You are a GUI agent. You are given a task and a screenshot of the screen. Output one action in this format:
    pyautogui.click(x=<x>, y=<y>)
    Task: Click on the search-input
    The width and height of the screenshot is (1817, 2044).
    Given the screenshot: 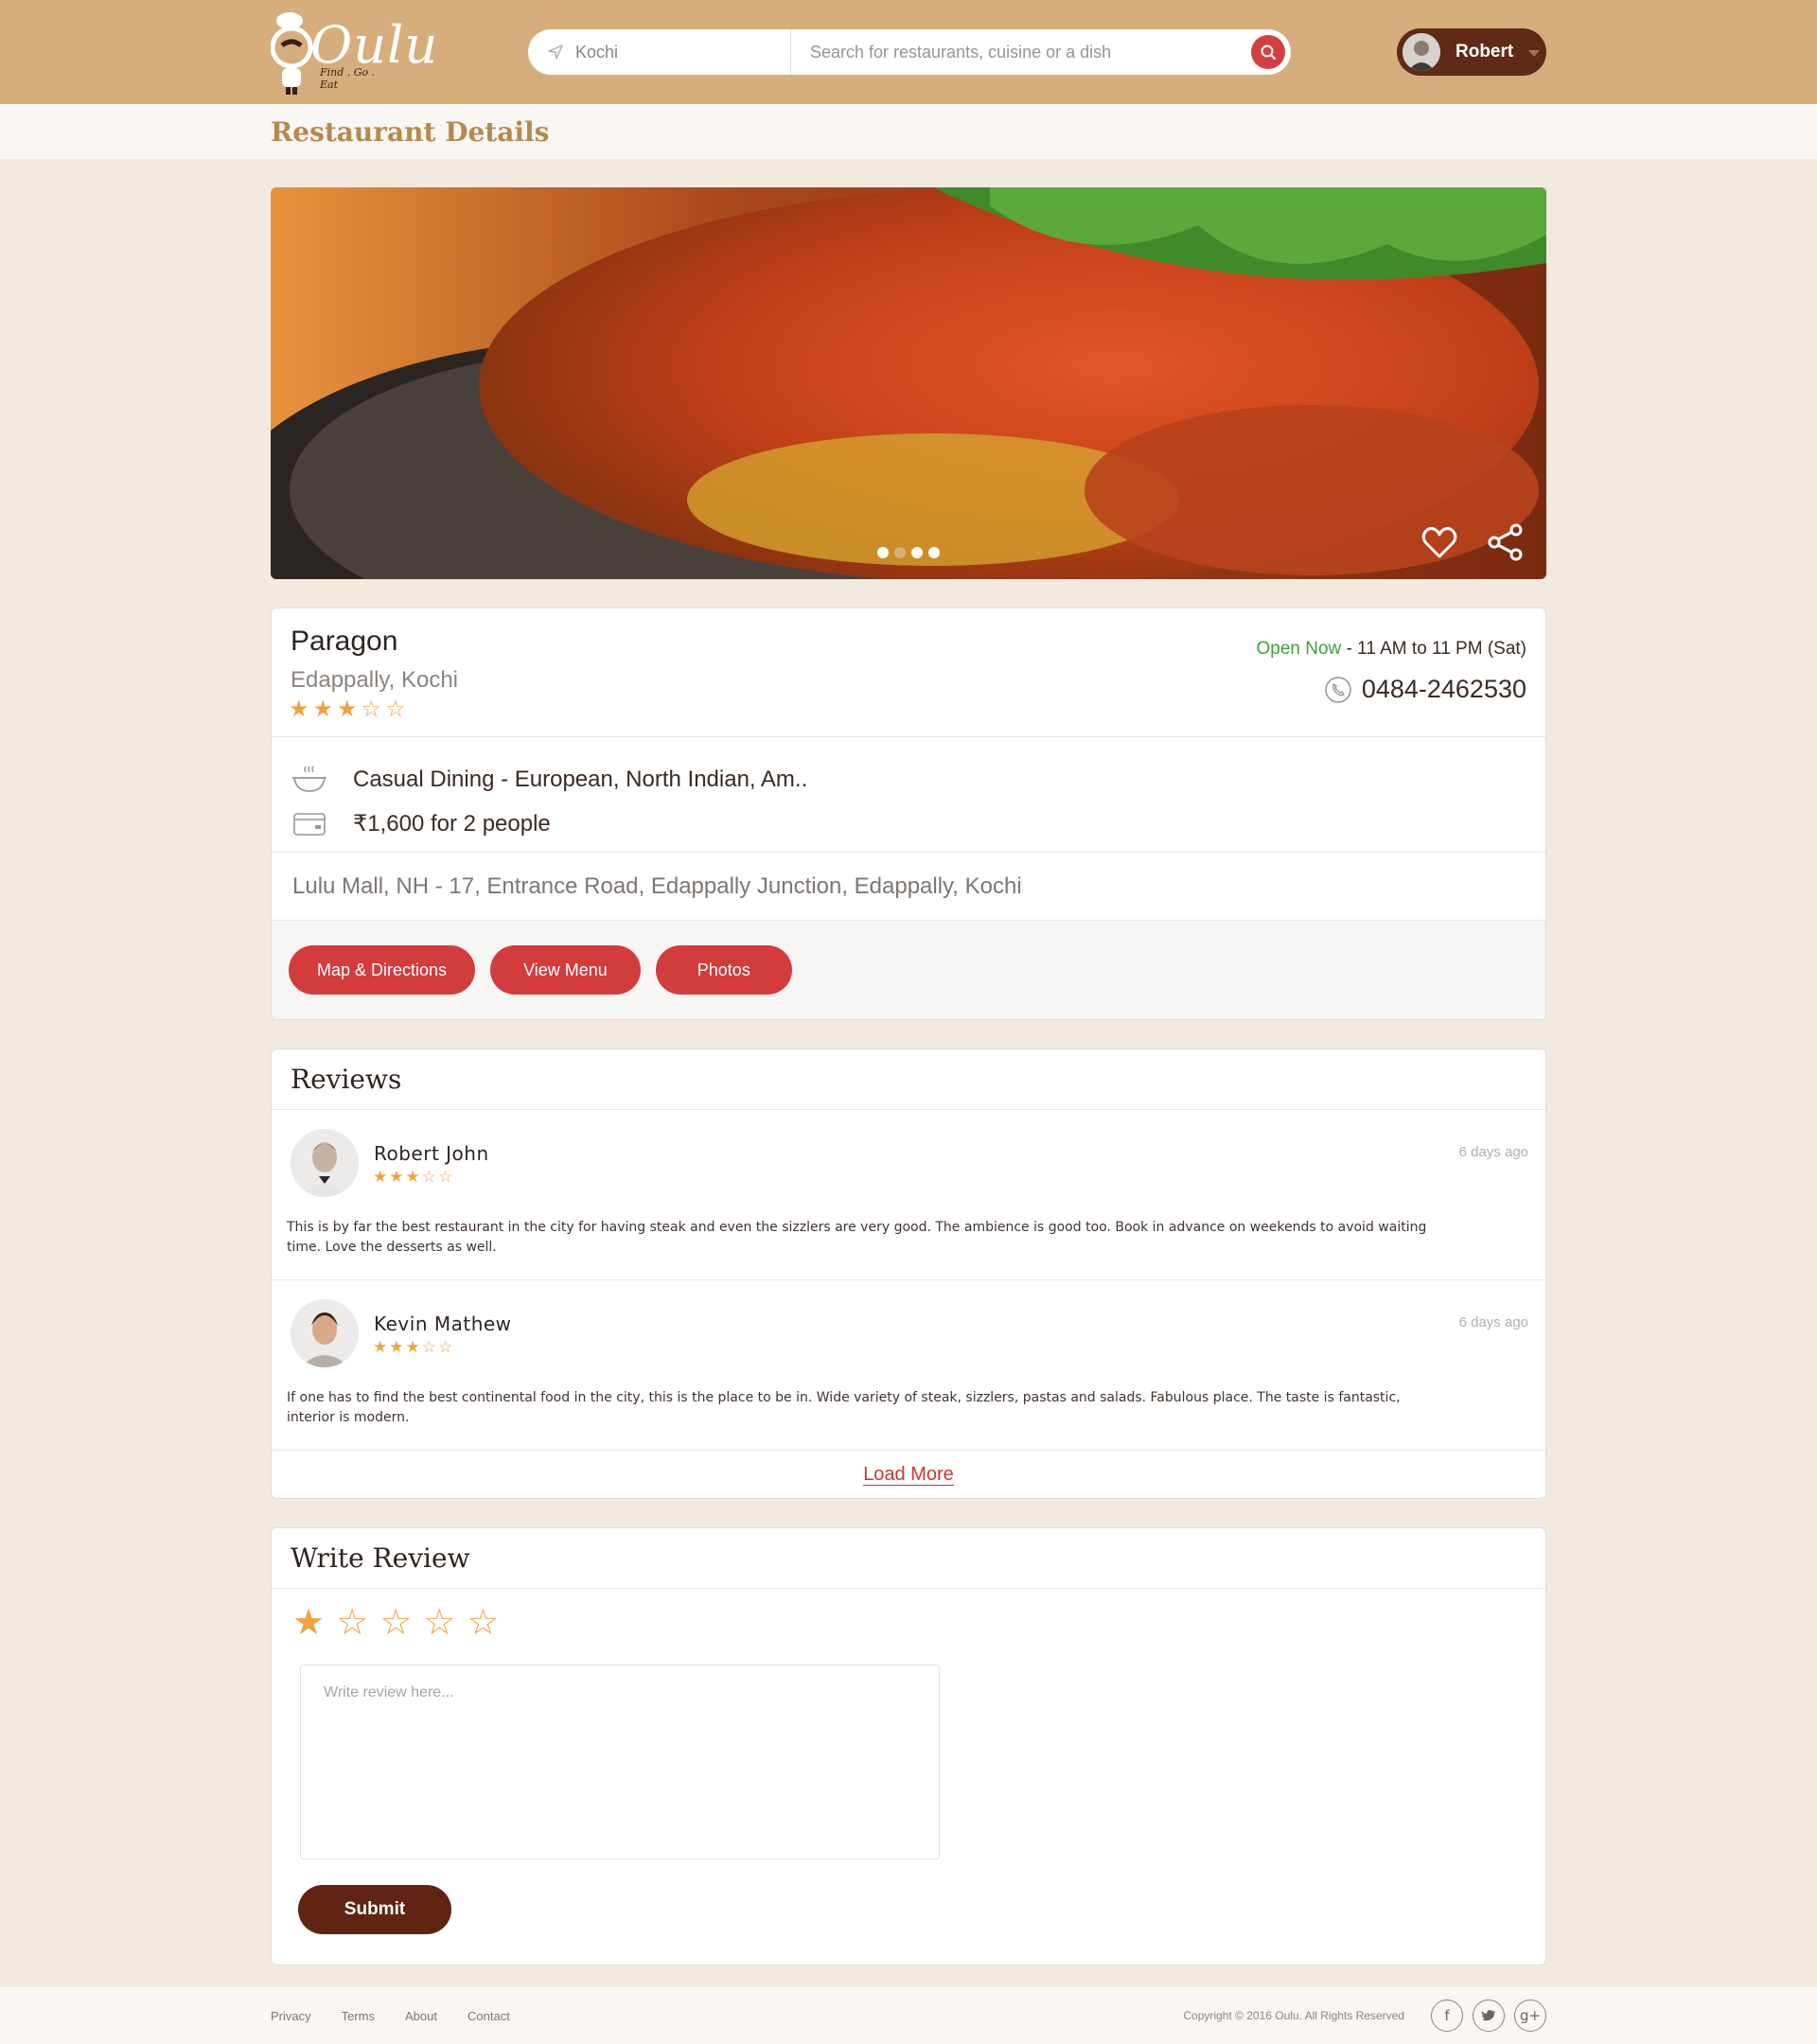 What is the action you would take?
    pyautogui.click(x=1021, y=52)
    